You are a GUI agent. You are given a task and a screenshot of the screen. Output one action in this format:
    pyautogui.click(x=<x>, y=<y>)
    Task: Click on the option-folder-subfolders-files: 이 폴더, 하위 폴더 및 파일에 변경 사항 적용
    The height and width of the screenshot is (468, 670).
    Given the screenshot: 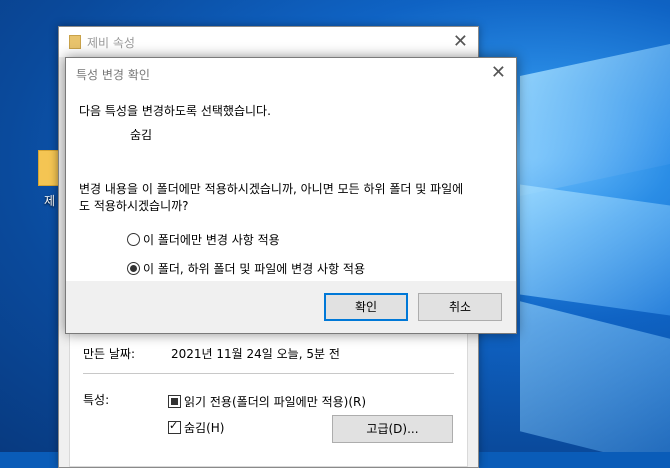 What is the action you would take?
    pyautogui.click(x=246, y=268)
    